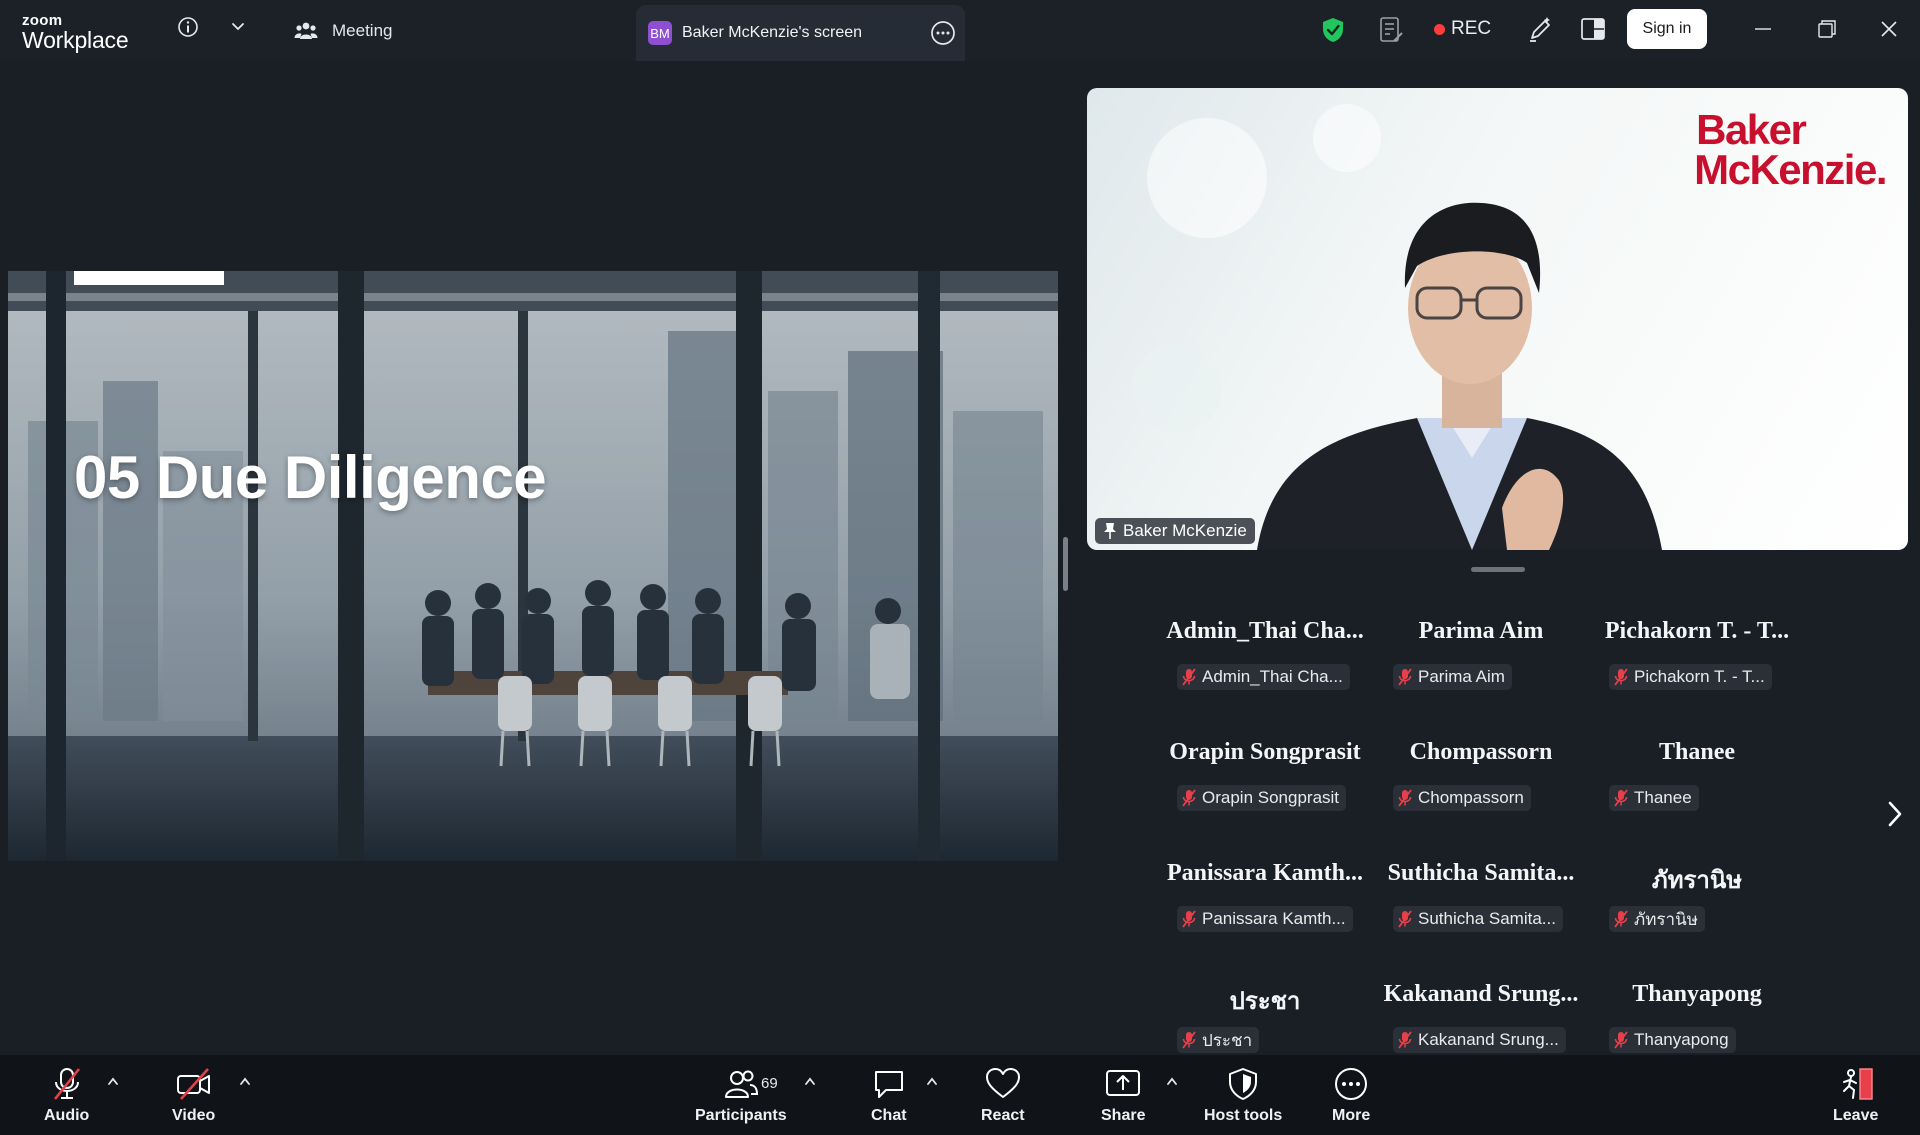 Image resolution: width=1920 pixels, height=1135 pixels. What do you see at coordinates (1351, 1096) in the screenshot?
I see `more-button: More` at bounding box center [1351, 1096].